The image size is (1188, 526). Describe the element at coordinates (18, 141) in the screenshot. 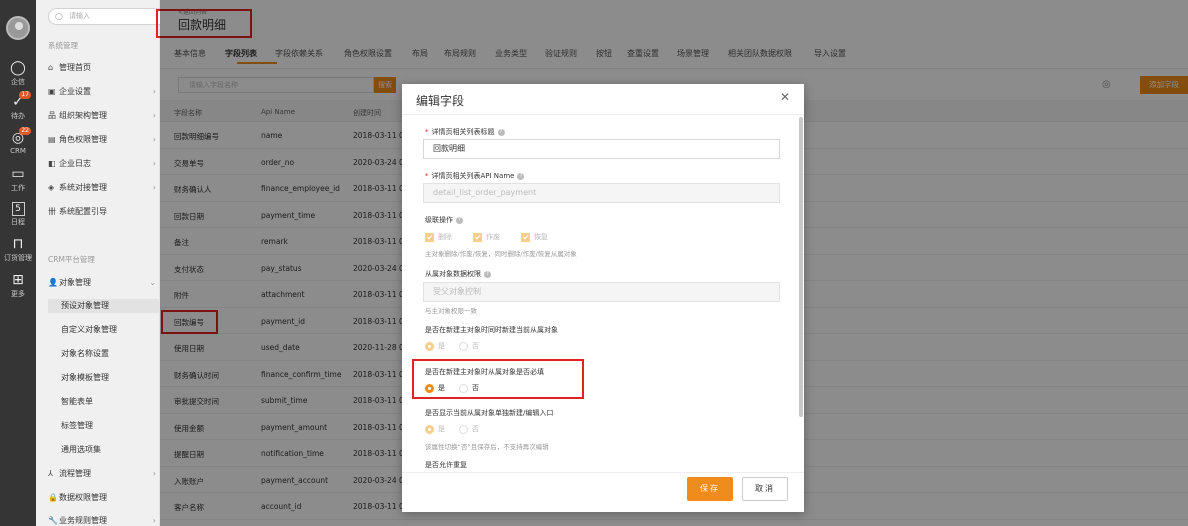

I see `rail-item-crm: ◎ 22 CRM` at that location.